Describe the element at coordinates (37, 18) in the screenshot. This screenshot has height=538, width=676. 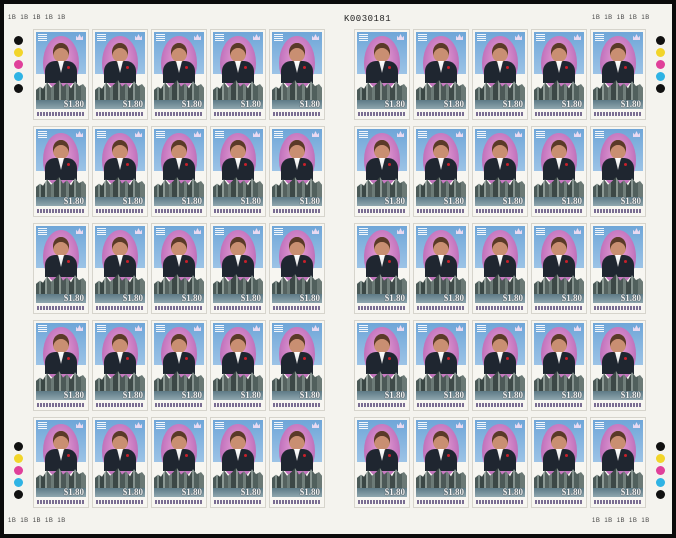
I see `plate-numbers-top-left: 1B 1B 1B 1B 1B` at that location.